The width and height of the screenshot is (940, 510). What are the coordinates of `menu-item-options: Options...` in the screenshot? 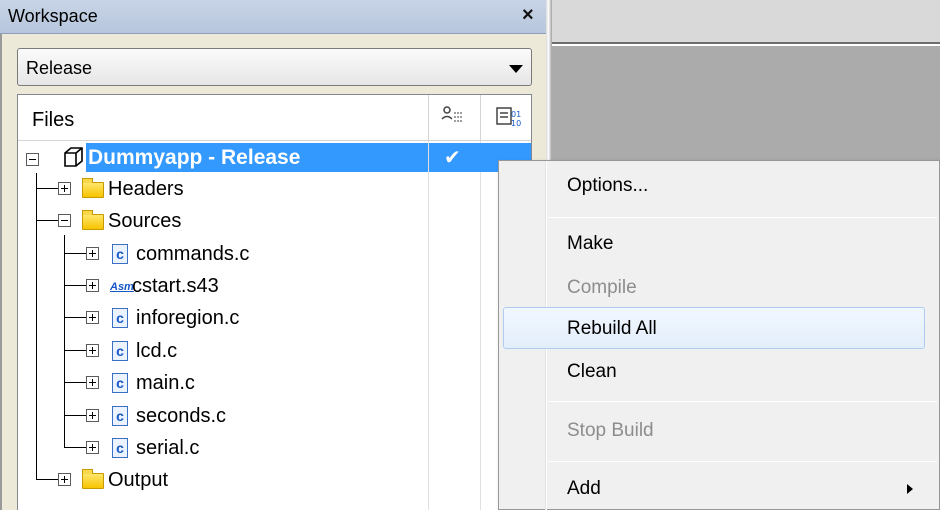 It's located at (607, 186).